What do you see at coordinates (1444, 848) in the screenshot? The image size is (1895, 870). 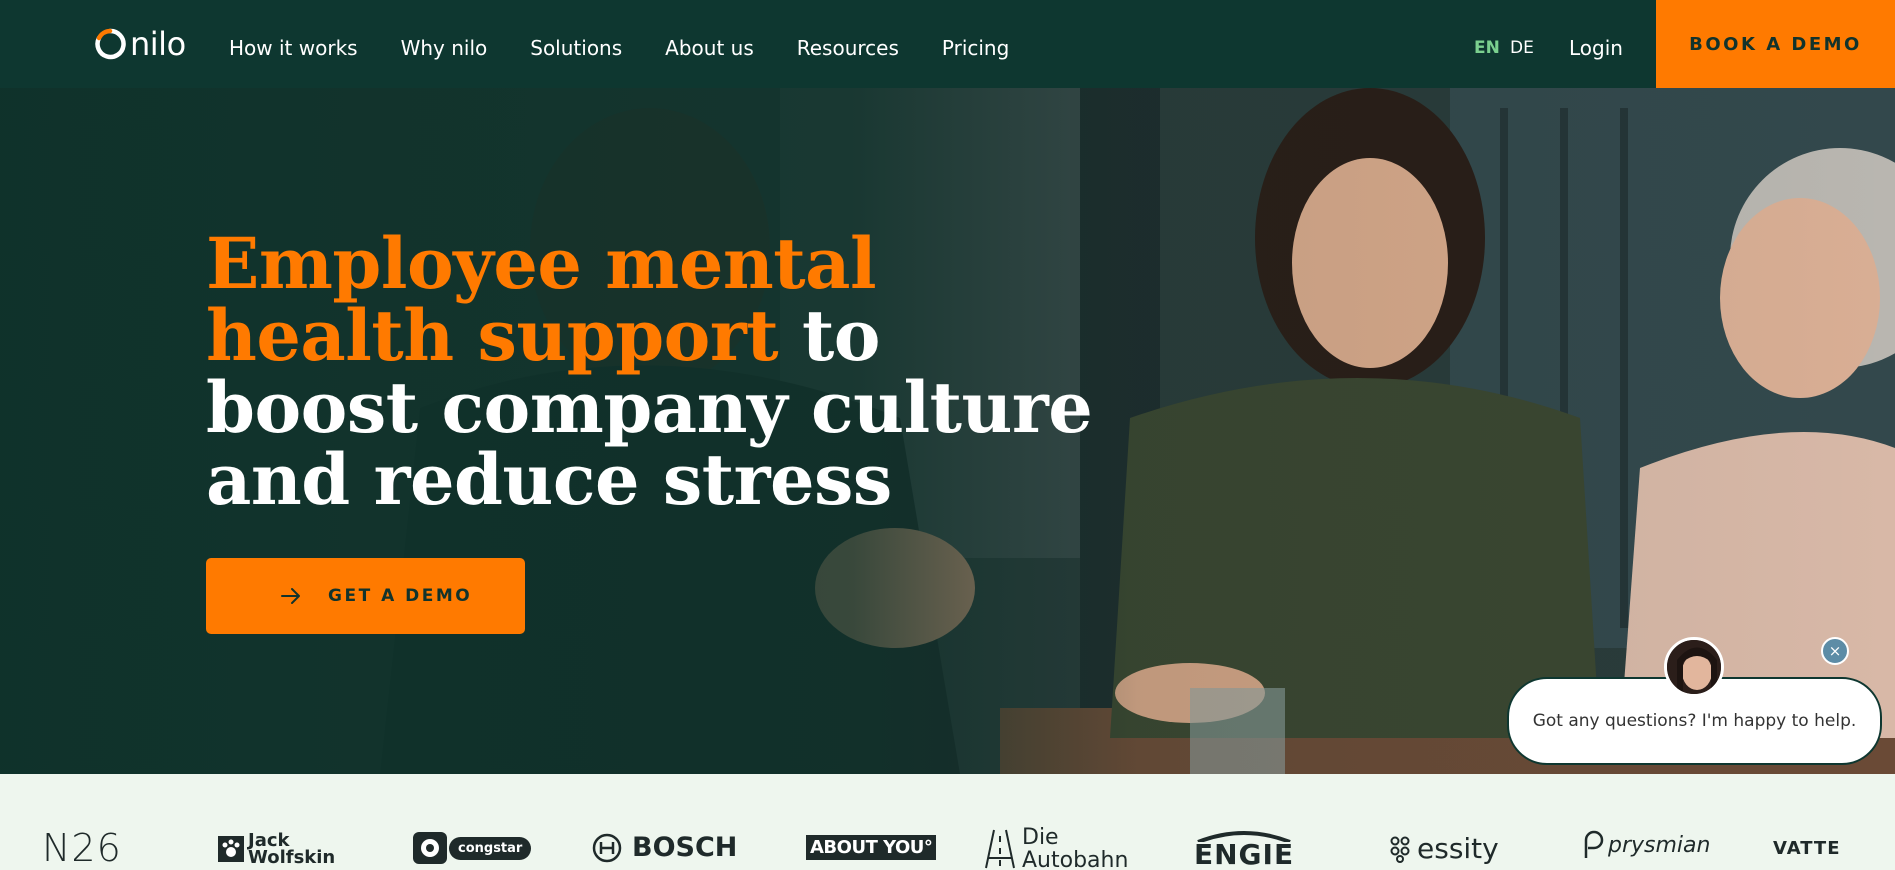 I see `essity-logo: essity` at bounding box center [1444, 848].